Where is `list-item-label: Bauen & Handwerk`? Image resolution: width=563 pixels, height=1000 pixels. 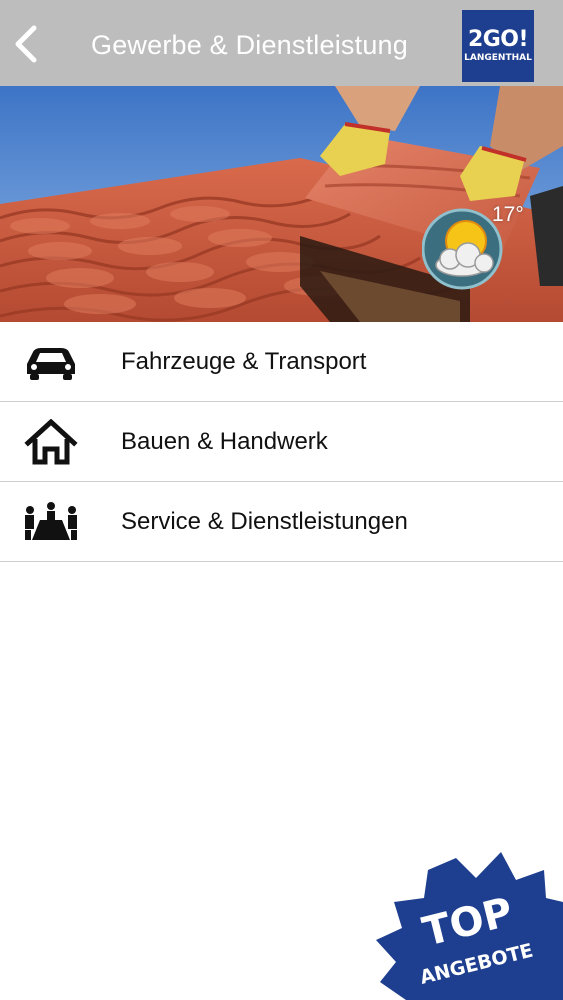
list-item-label: Bauen & Handwerk is located at coordinates (224, 441).